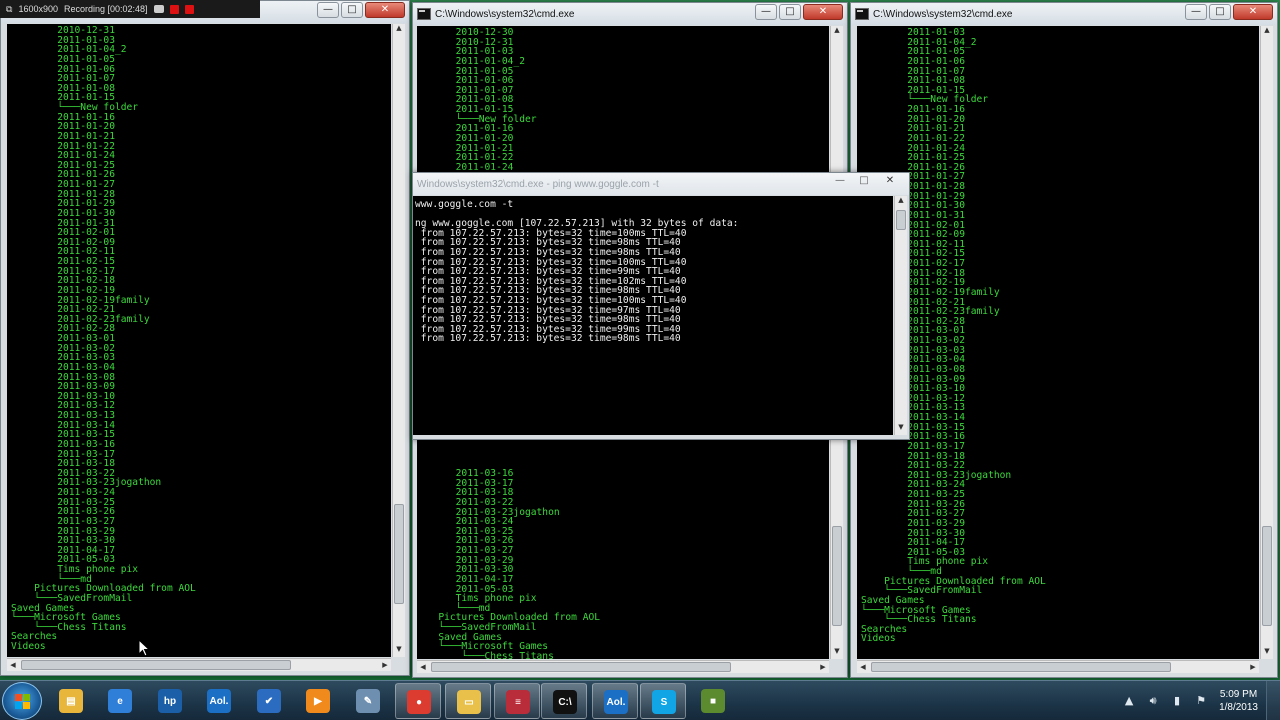 This screenshot has width=1280, height=720. I want to click on media-player-icon: ▶, so click(318, 701).